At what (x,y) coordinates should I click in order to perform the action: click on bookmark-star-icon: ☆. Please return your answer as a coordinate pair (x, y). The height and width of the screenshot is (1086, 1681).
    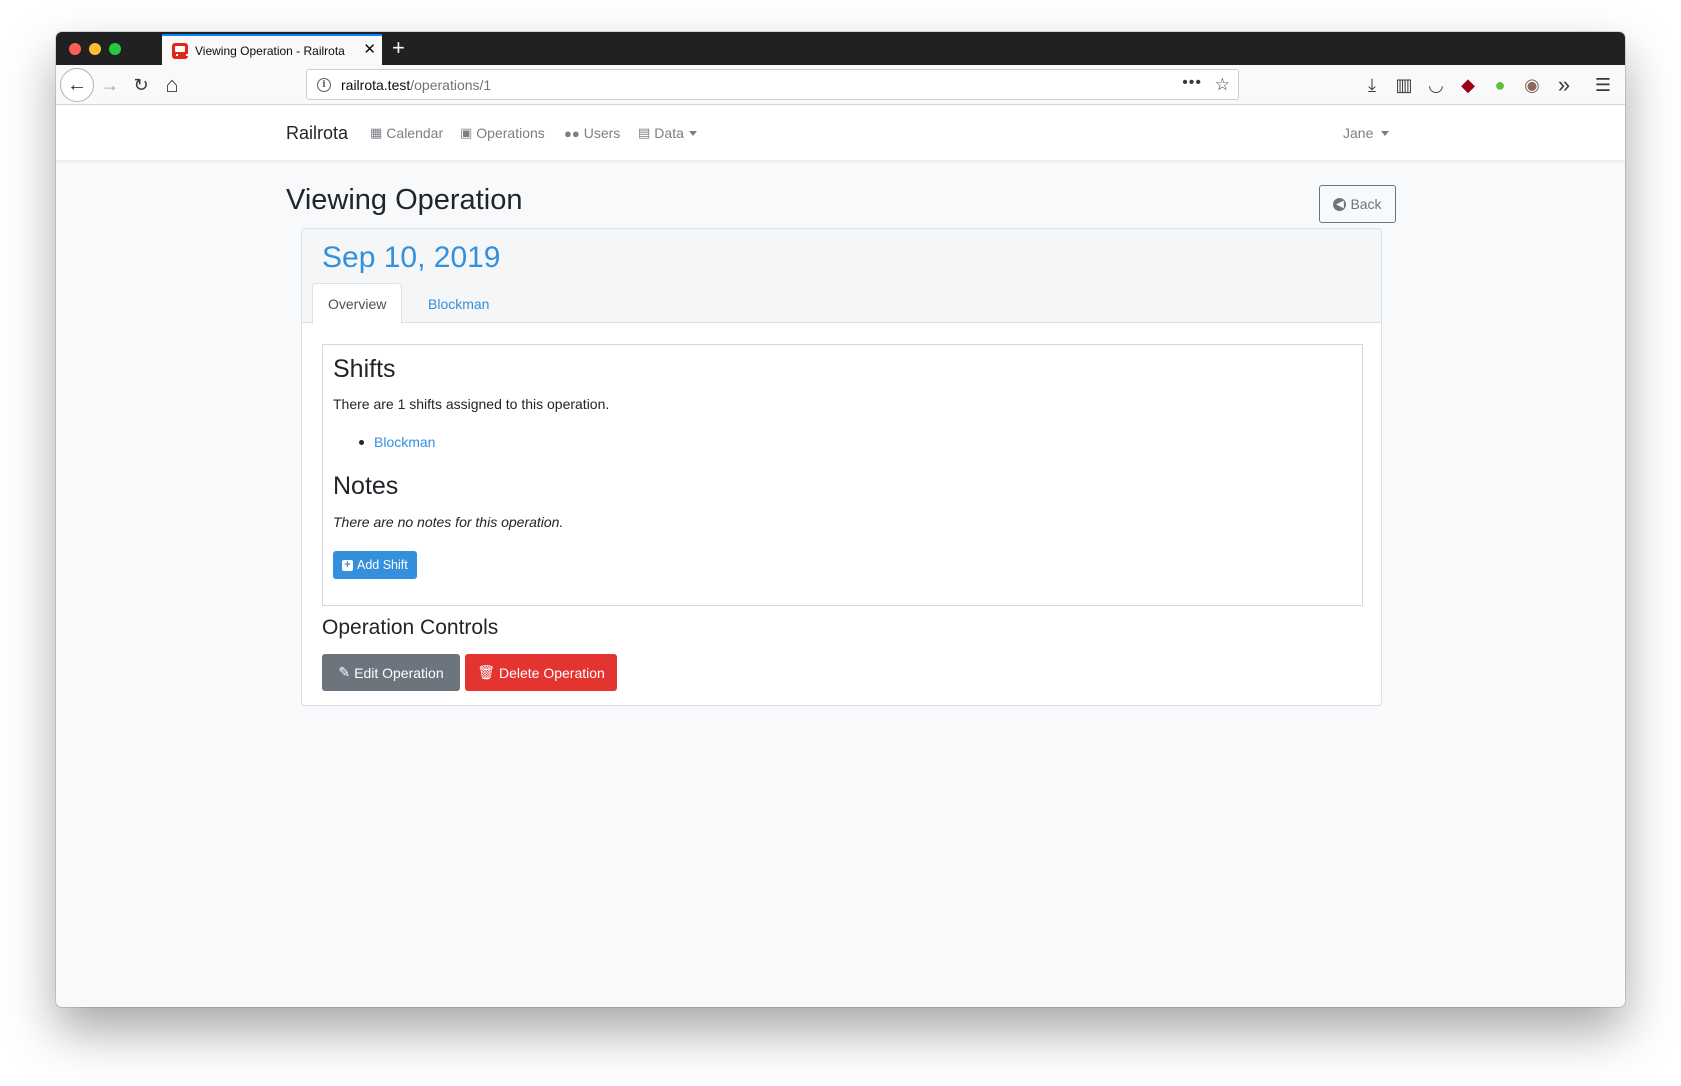
    Looking at the image, I should click on (1222, 85).